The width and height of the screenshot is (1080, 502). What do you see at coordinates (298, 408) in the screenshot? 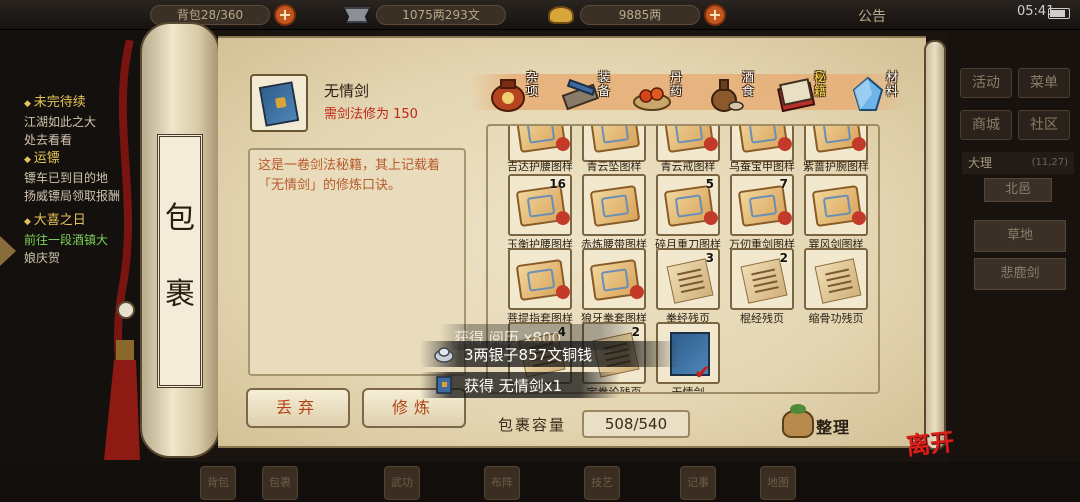
I see `drop-button: 丢弃` at bounding box center [298, 408].